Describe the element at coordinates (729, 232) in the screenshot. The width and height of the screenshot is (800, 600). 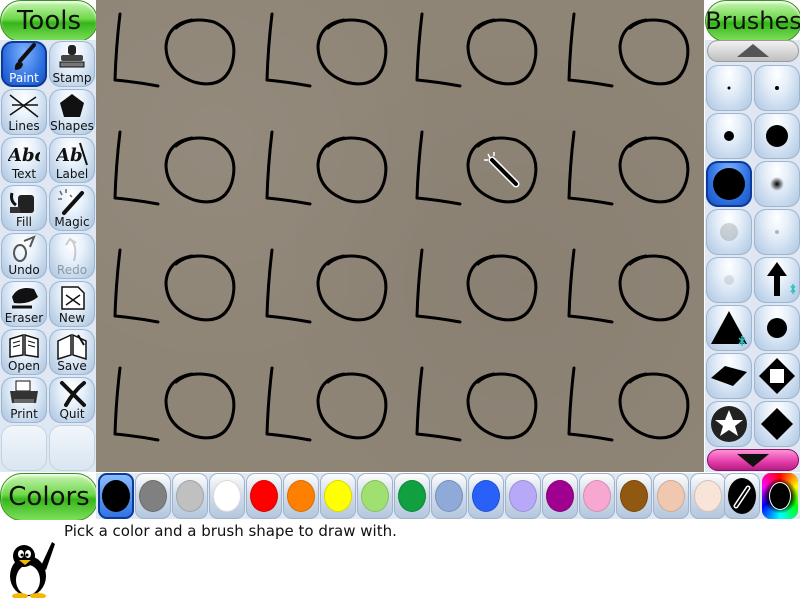
I see `brush-faint-dot` at that location.